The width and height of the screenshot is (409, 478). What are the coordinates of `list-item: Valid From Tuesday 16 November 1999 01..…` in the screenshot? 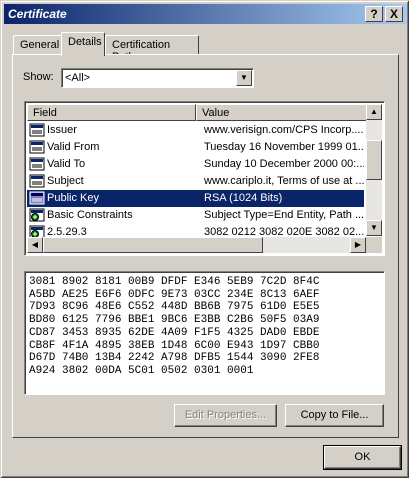 It's located at (195, 147).